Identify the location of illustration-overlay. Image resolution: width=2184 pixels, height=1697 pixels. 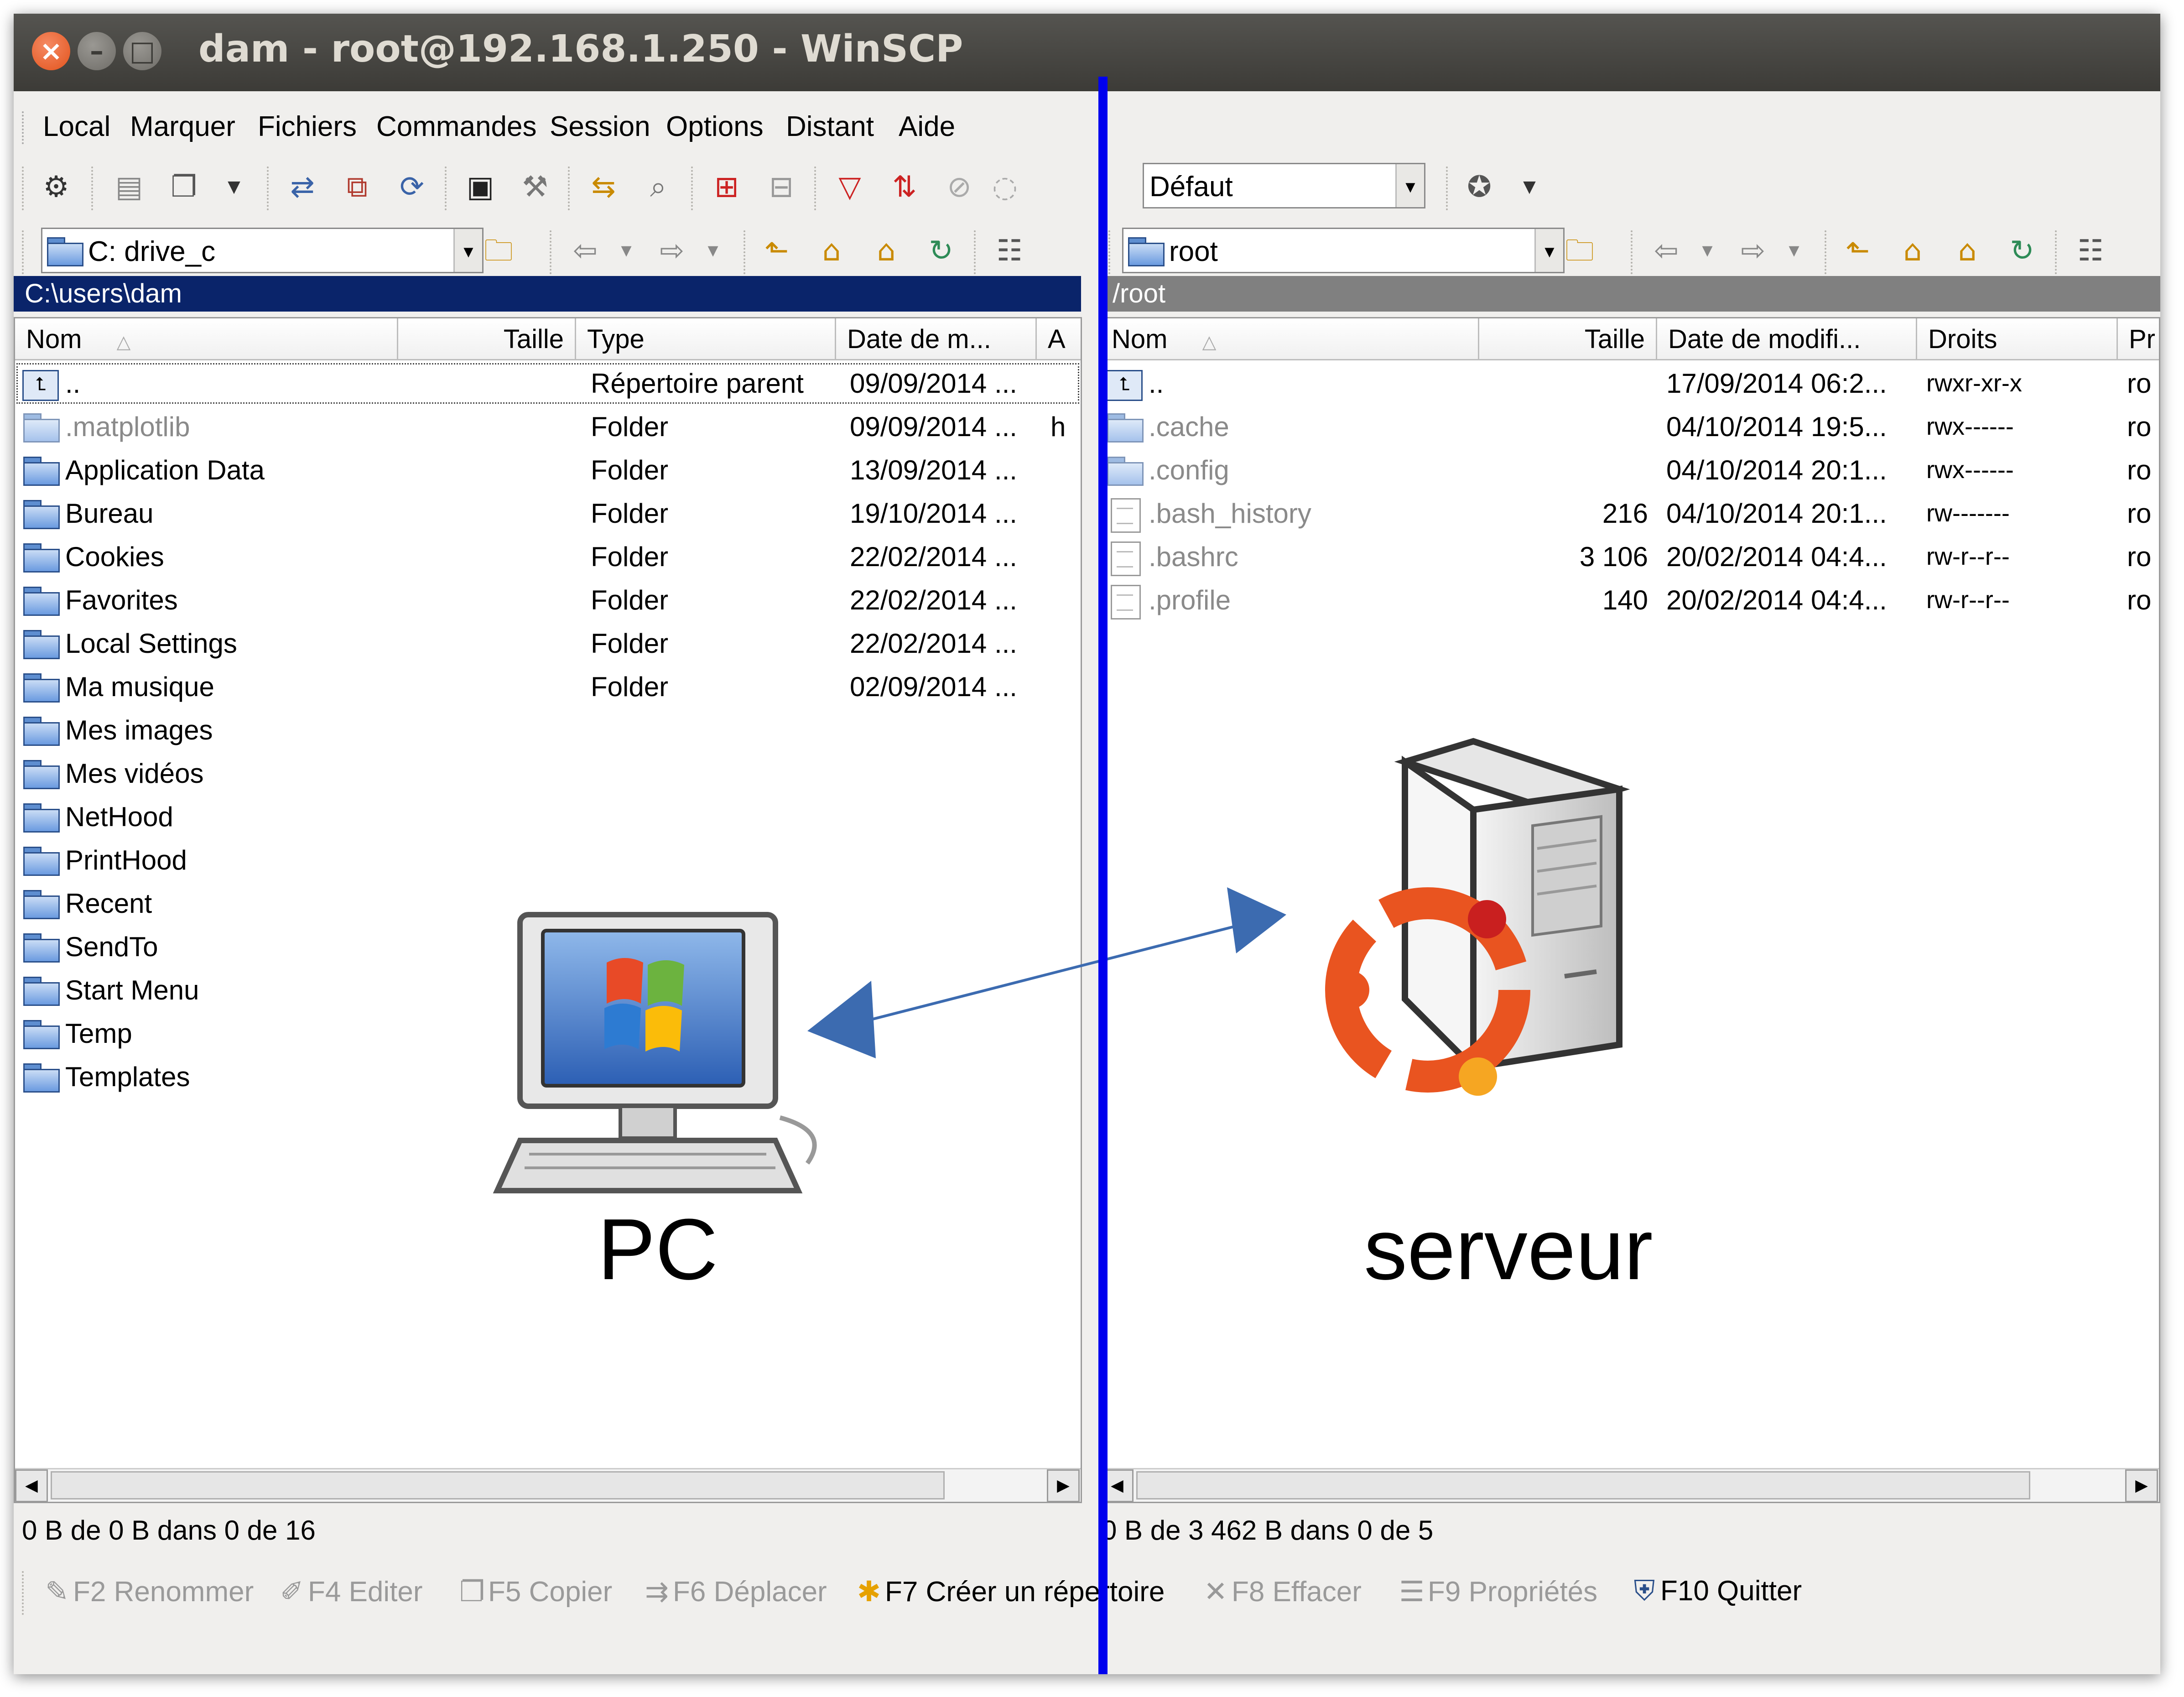
(1061, 966).